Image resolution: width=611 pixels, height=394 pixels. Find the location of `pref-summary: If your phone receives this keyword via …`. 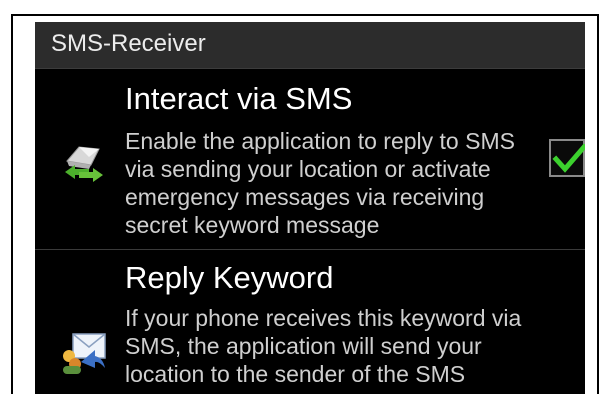

pref-summary: If your phone receives this keyword via … is located at coordinates (323, 346).